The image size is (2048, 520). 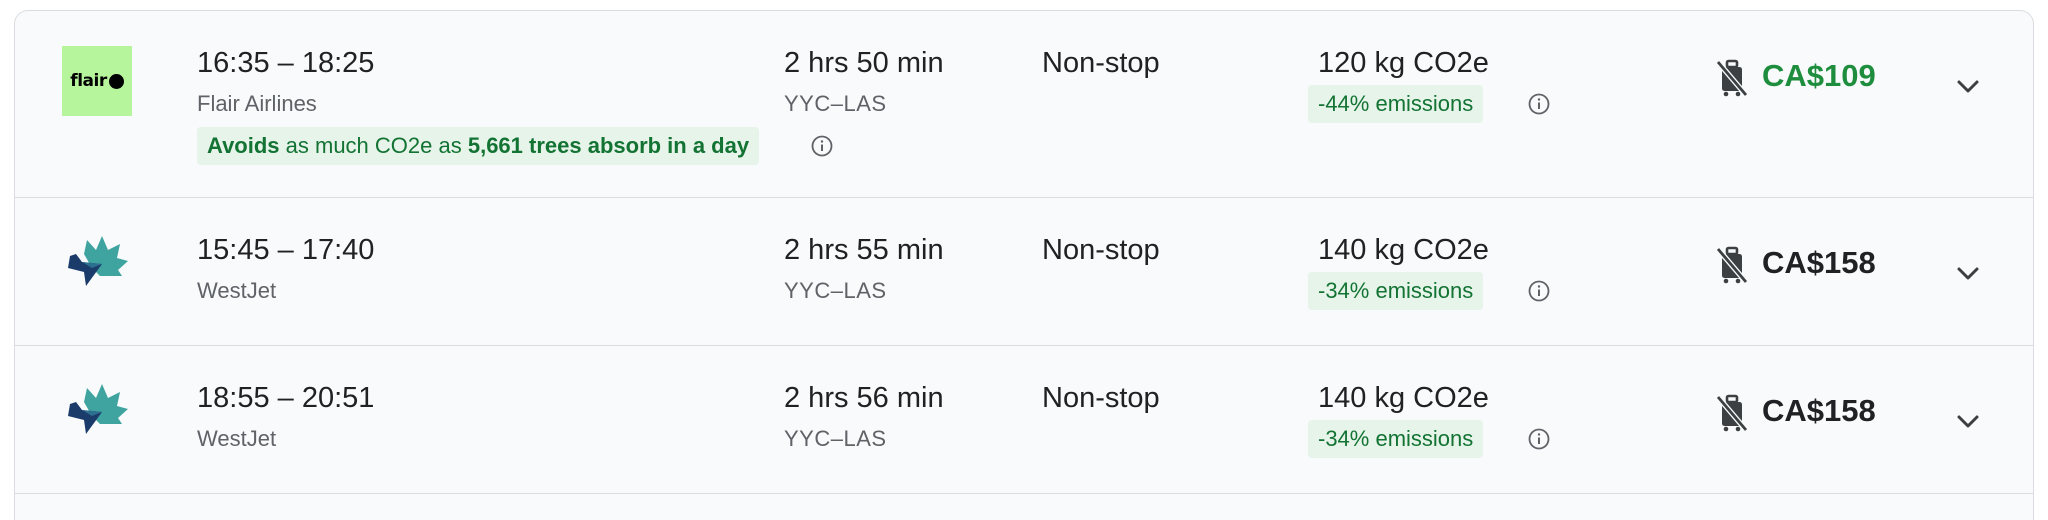 I want to click on flight-duration: 2 hrs 50 min, so click(x=864, y=63).